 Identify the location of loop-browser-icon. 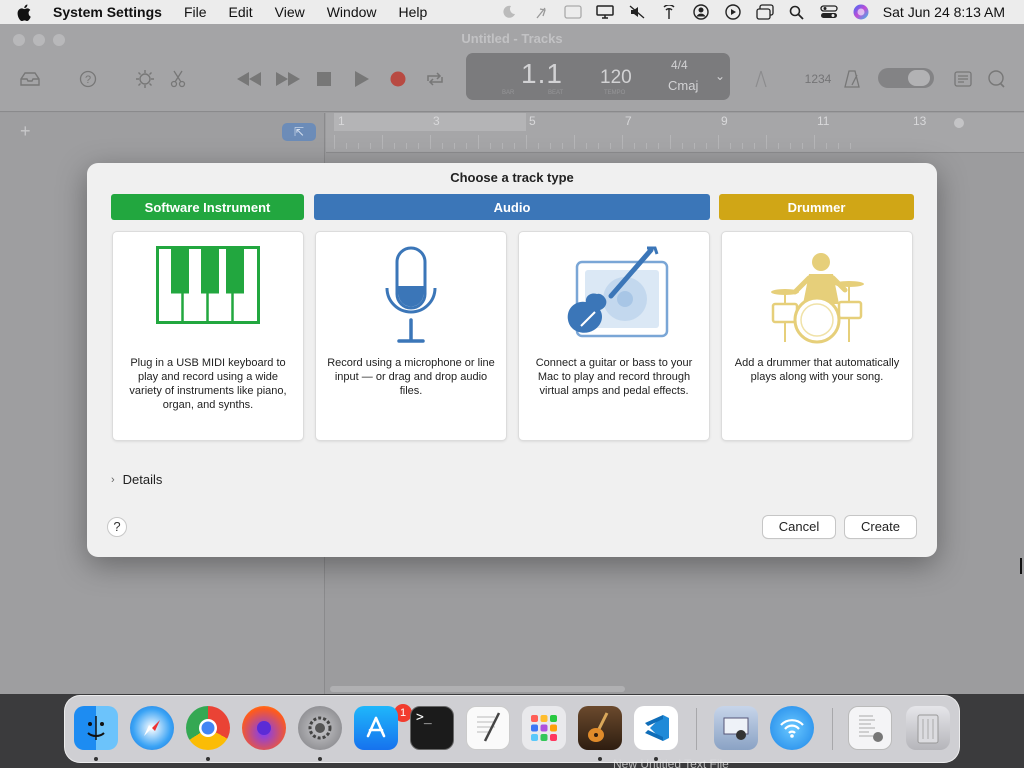
(996, 79).